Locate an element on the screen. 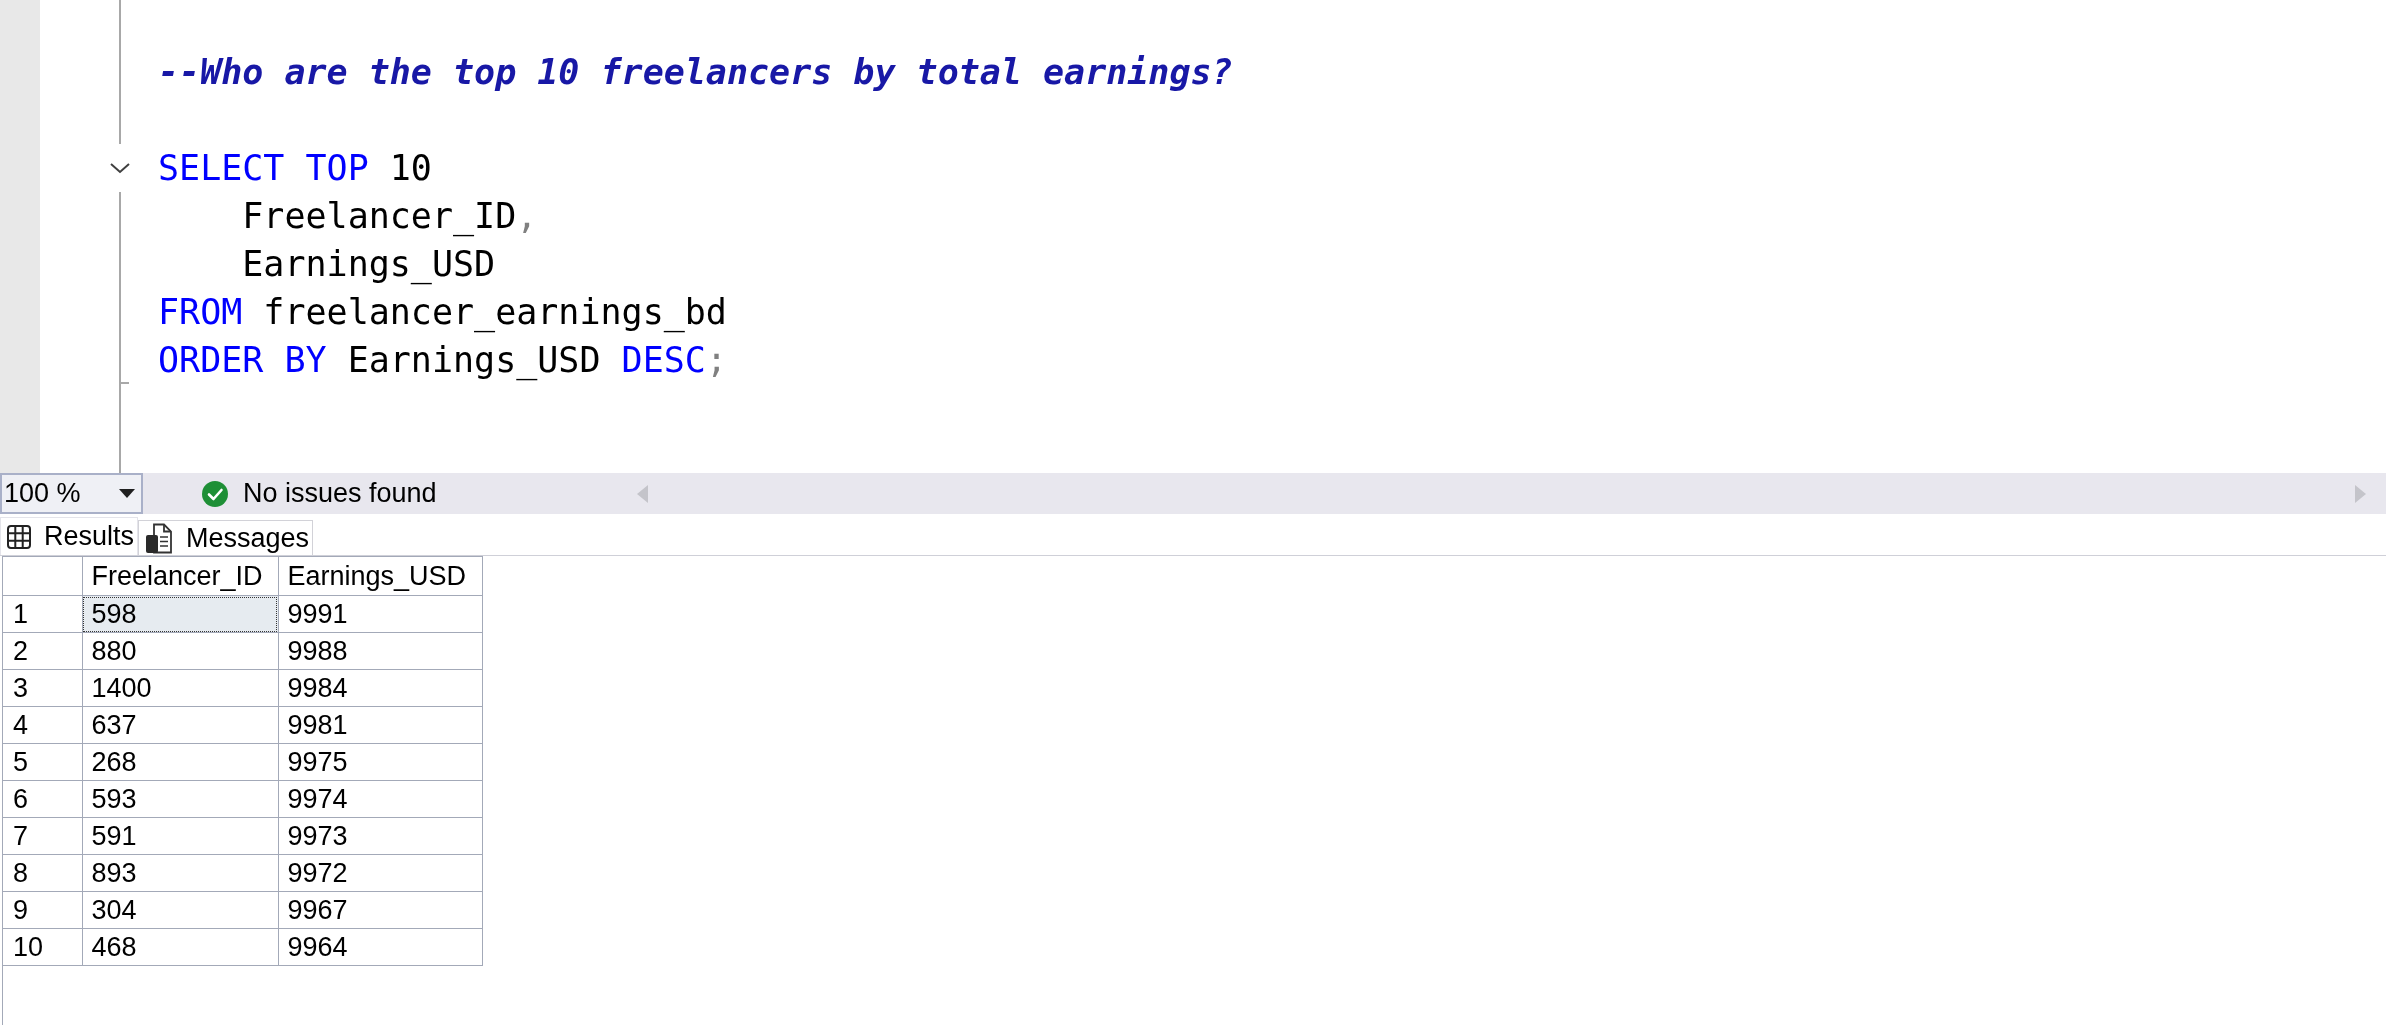 The width and height of the screenshot is (2386, 1026). row-number: 2 is located at coordinates (42, 651).